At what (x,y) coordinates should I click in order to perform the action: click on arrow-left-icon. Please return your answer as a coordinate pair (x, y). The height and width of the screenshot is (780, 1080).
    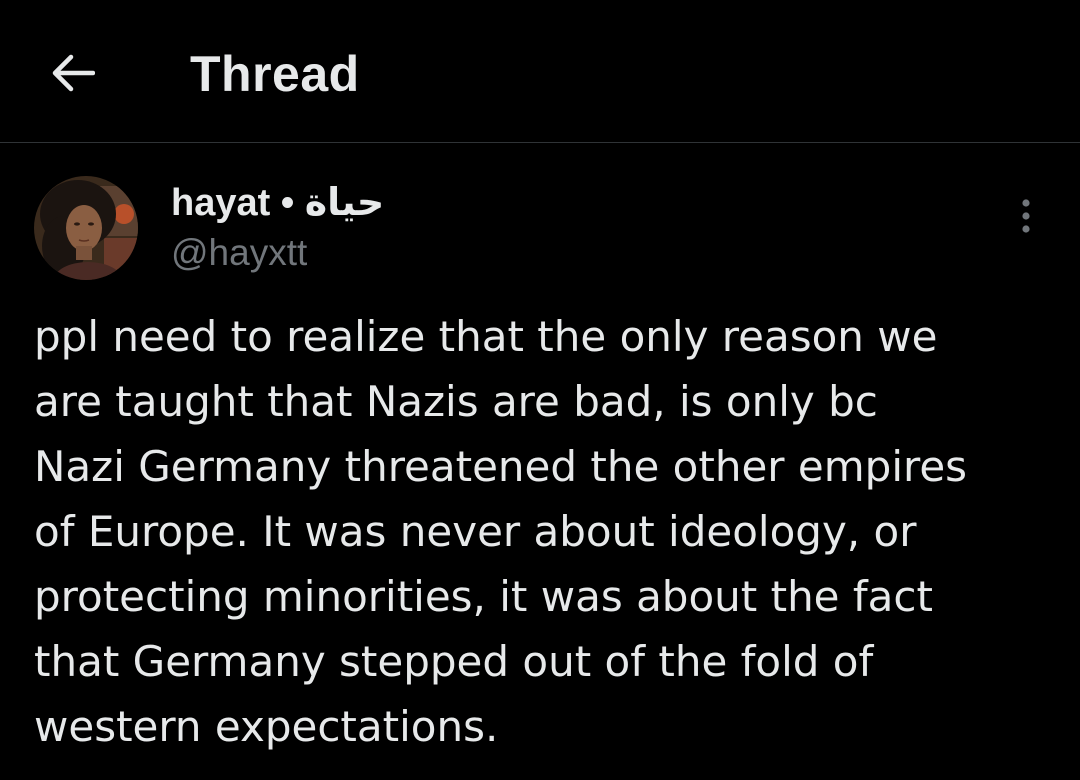
    Looking at the image, I should click on (73, 75).